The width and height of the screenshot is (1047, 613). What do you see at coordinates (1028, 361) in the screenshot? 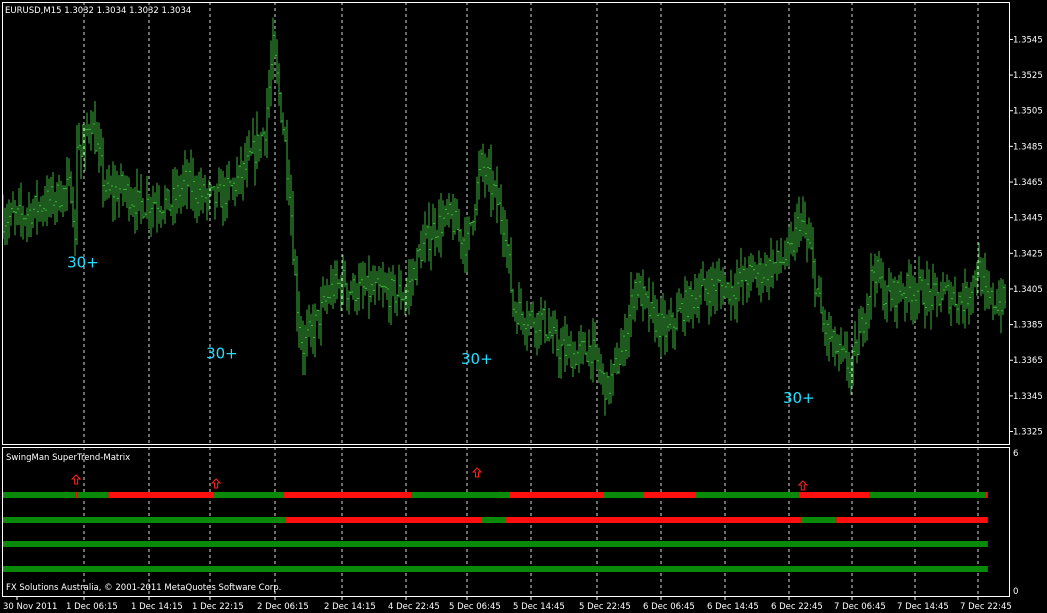
I see `price-tick-label: 1.3365` at bounding box center [1028, 361].